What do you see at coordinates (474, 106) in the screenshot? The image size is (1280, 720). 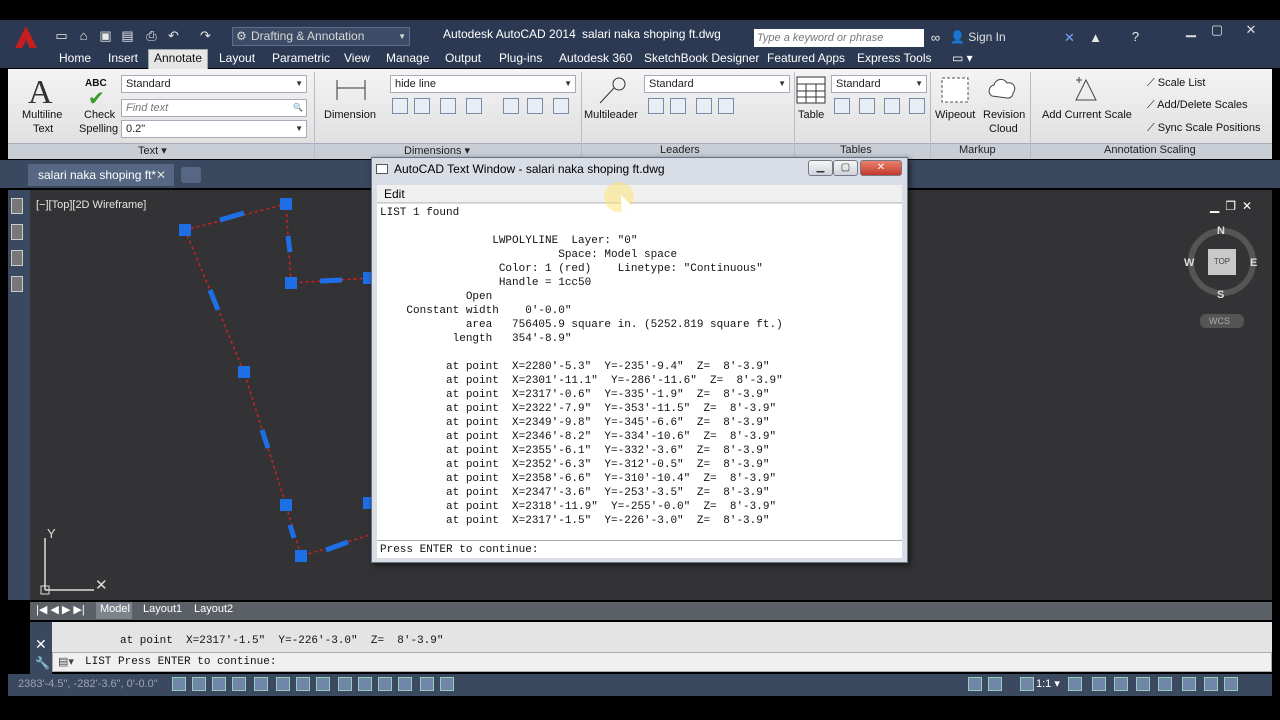 I see `dim-space-icon` at bounding box center [474, 106].